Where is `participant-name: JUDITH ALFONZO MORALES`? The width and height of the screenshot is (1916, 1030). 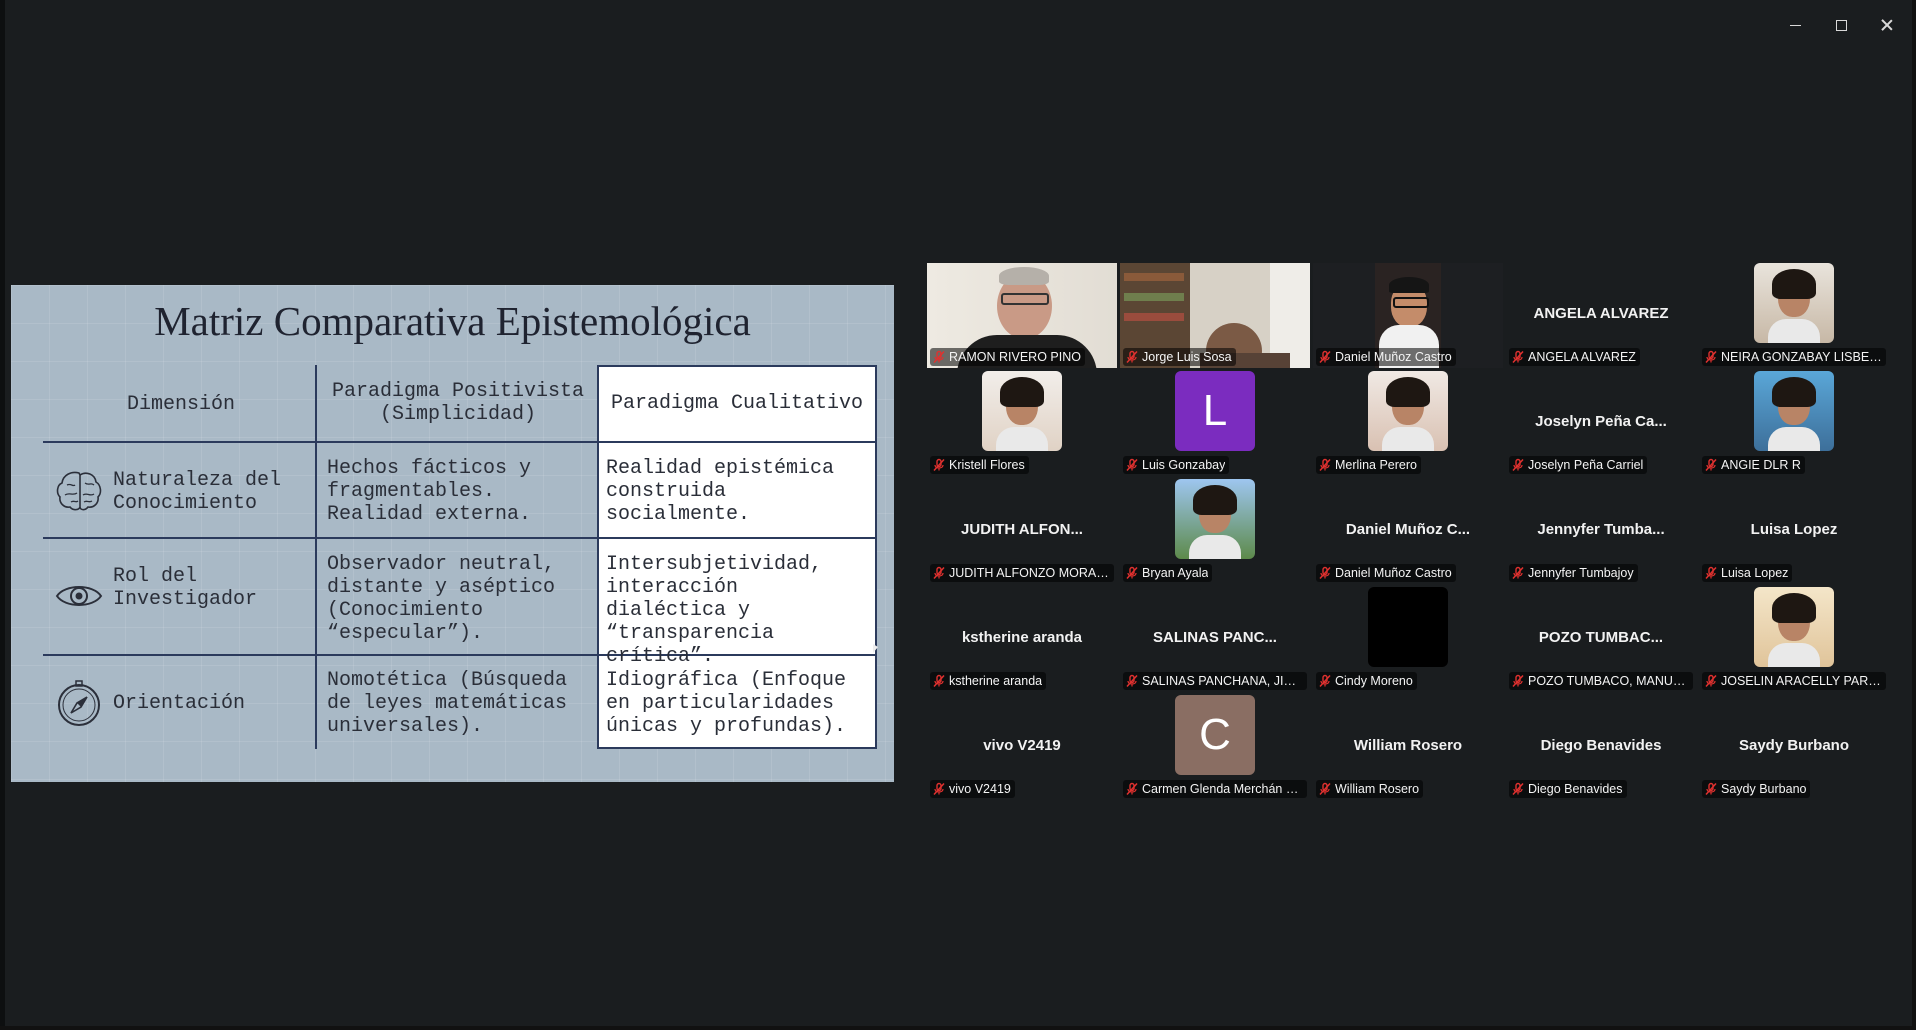 participant-name: JUDITH ALFONZO MORALES is located at coordinates (1029, 573).